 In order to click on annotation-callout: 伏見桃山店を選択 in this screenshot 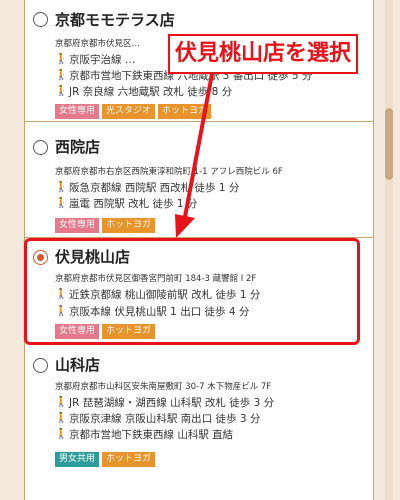, I will do `click(263, 54)`.